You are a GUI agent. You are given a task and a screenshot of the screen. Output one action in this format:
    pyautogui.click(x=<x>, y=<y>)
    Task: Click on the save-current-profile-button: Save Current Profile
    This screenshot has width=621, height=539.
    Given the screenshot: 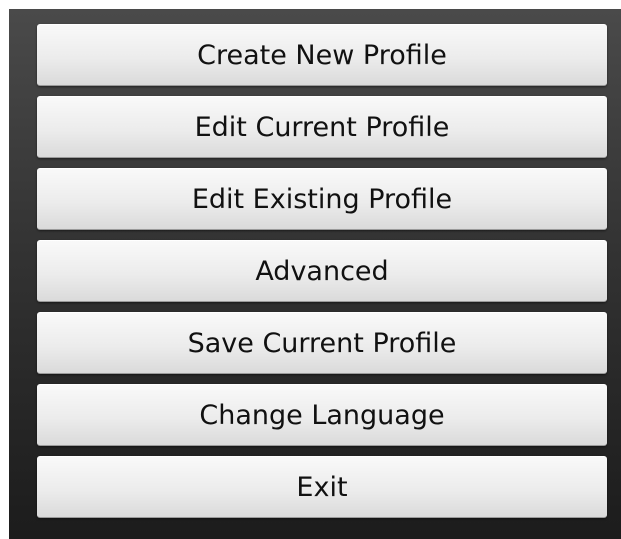 What is the action you would take?
    pyautogui.click(x=322, y=343)
    